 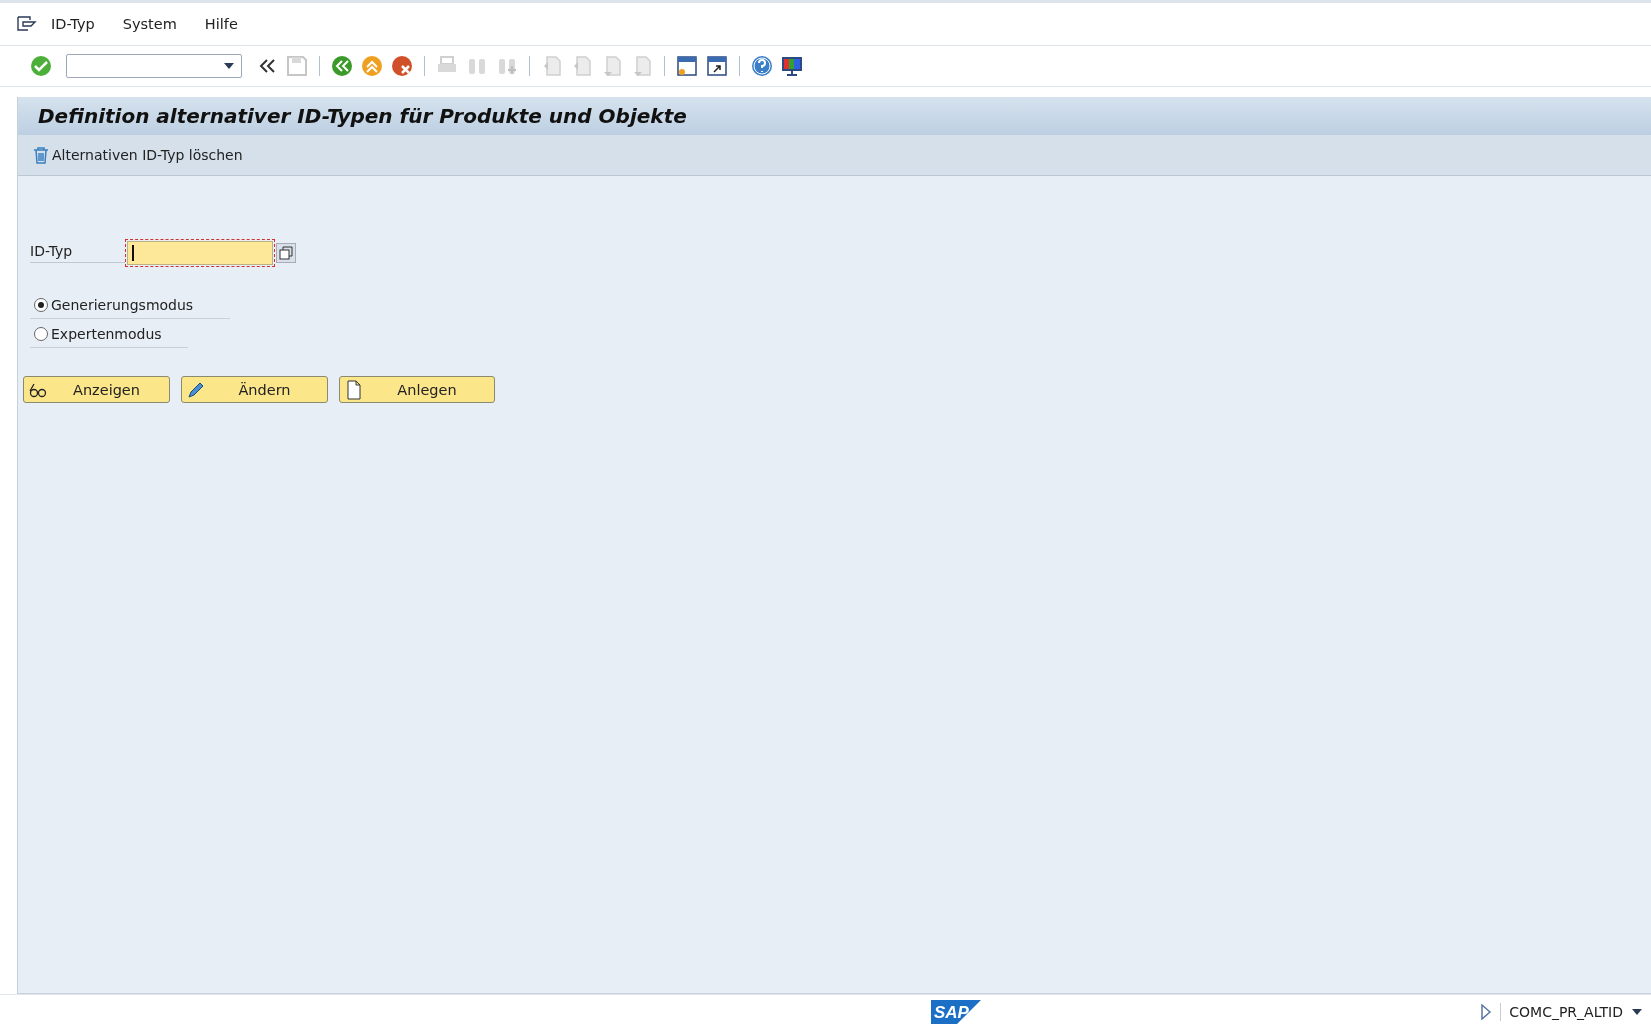 What do you see at coordinates (41, 155) in the screenshot?
I see `trash-icon` at bounding box center [41, 155].